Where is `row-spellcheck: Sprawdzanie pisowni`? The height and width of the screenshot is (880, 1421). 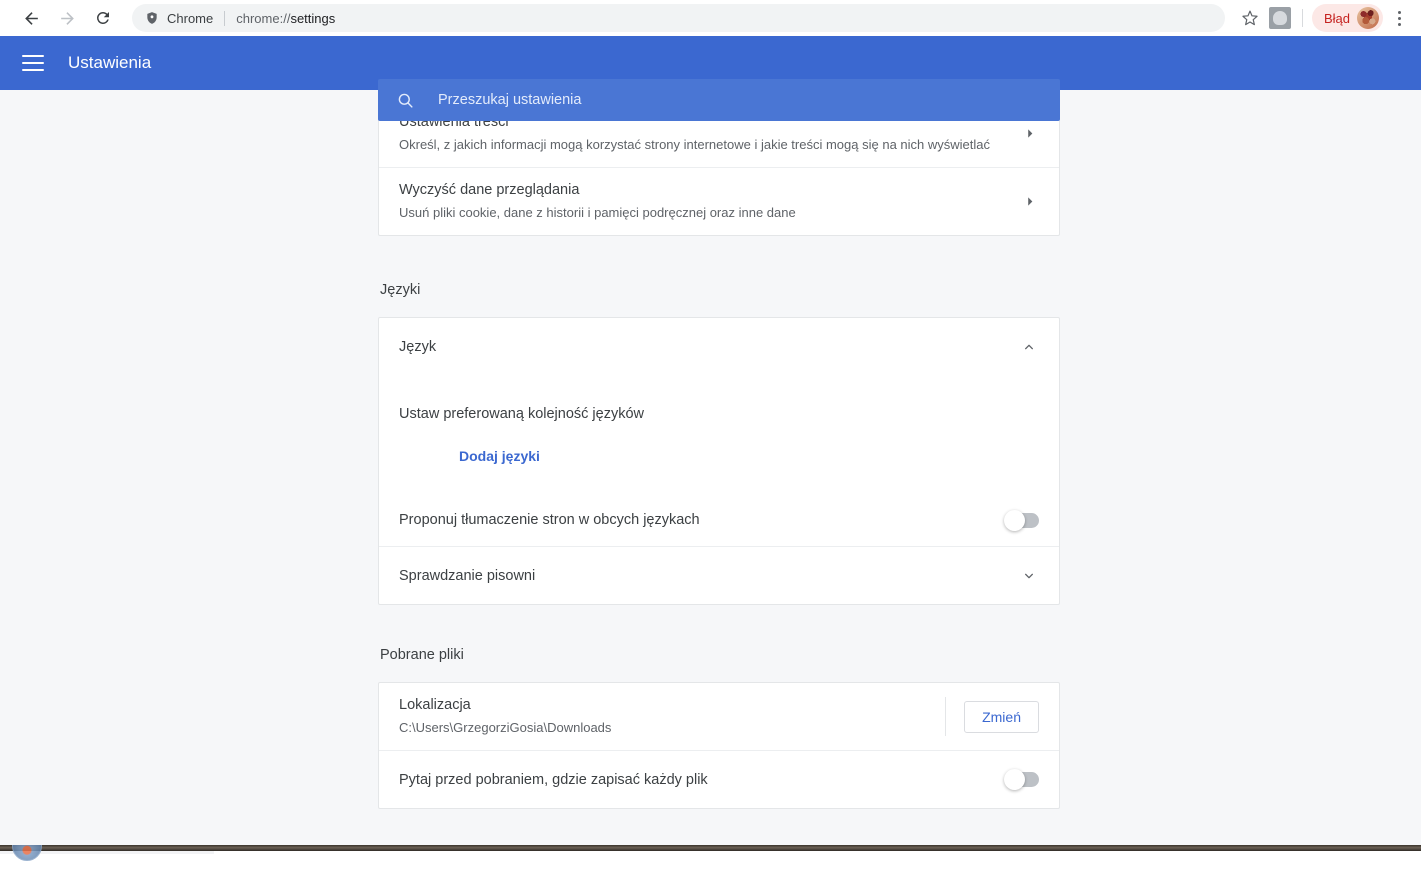
row-spellcheck: Sprawdzanie pisowni is located at coordinates (719, 575).